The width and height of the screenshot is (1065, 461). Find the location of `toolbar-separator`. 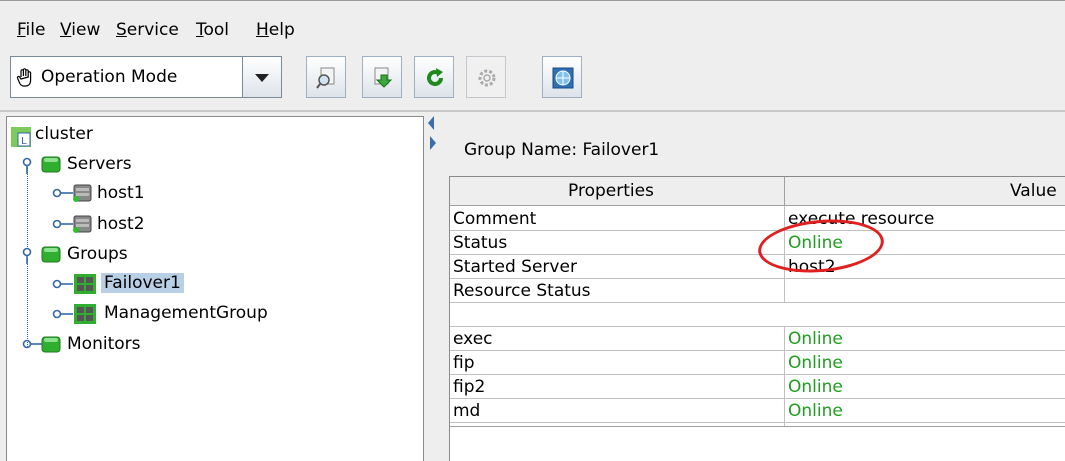

toolbar-separator is located at coordinates (532, 111).